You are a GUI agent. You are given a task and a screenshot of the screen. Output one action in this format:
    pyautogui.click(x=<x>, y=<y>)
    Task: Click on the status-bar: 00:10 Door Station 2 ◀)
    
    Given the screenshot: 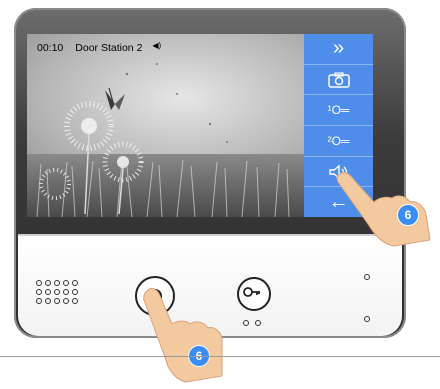 What is the action you would take?
    pyautogui.click(x=99, y=47)
    